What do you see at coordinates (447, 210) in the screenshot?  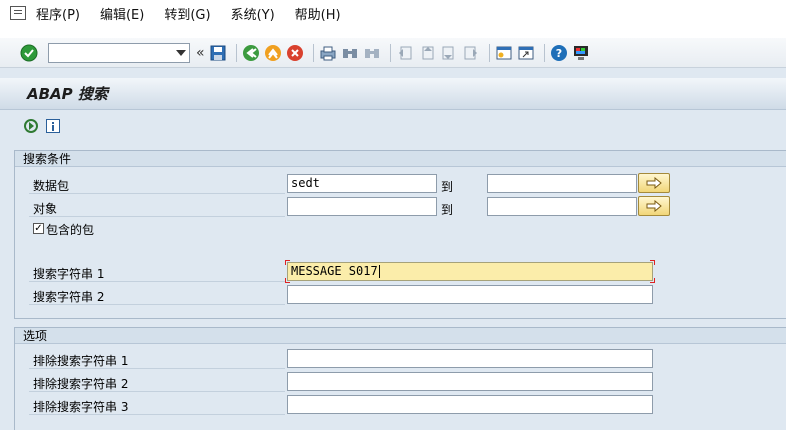 I see `object-to-label: 到` at bounding box center [447, 210].